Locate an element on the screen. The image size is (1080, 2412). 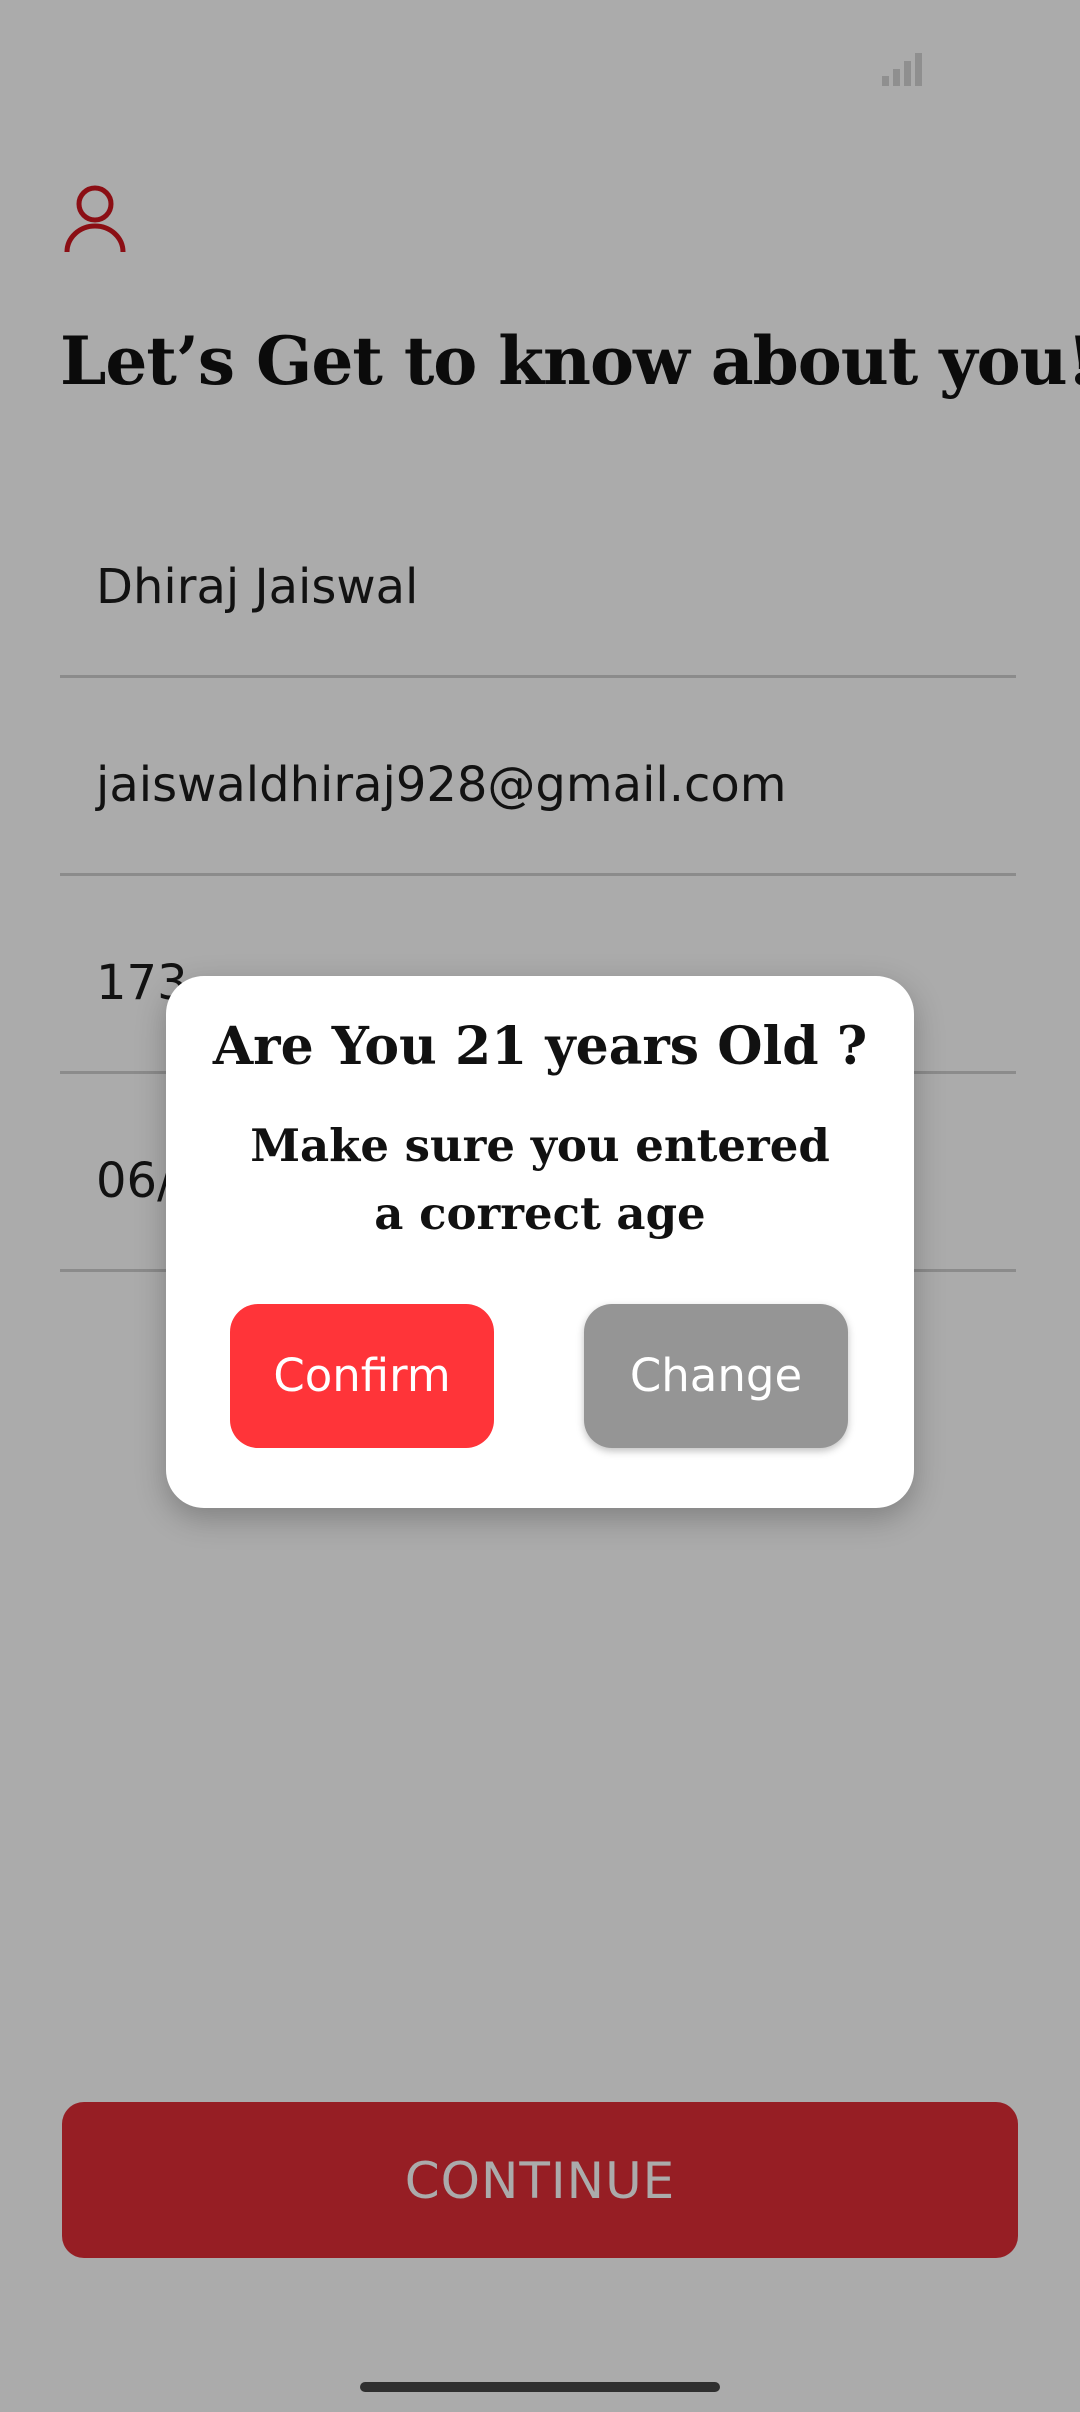
dialog-message: Make sure you entered a correct age is located at coordinates (540, 1179).